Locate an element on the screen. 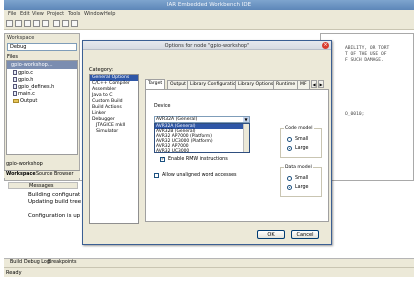 Image resolution: width=416 pixels, height=282 pixels. data-model-large-label: Large is located at coordinates (302, 187).